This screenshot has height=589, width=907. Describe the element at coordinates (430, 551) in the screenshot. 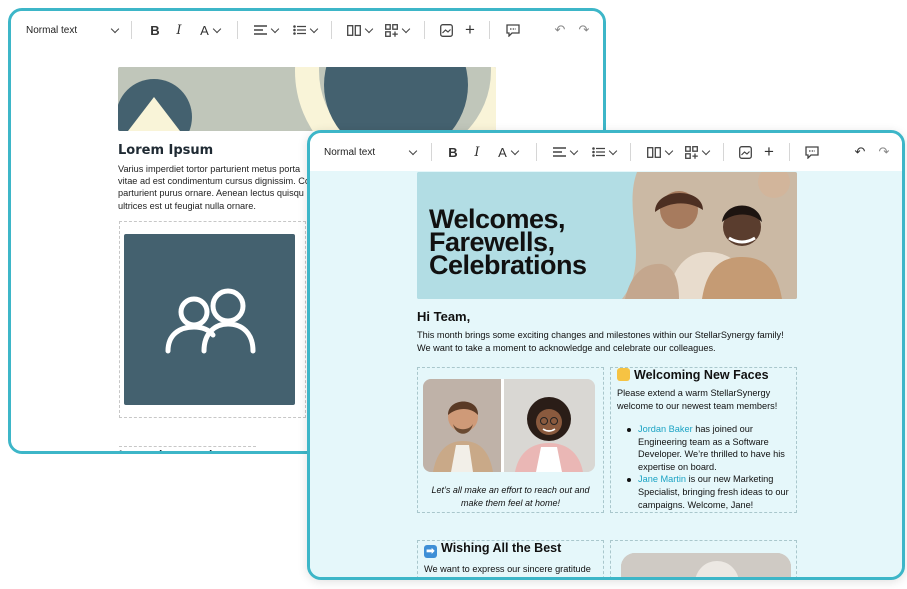

I see `right-arrow-icon: ➡` at that location.